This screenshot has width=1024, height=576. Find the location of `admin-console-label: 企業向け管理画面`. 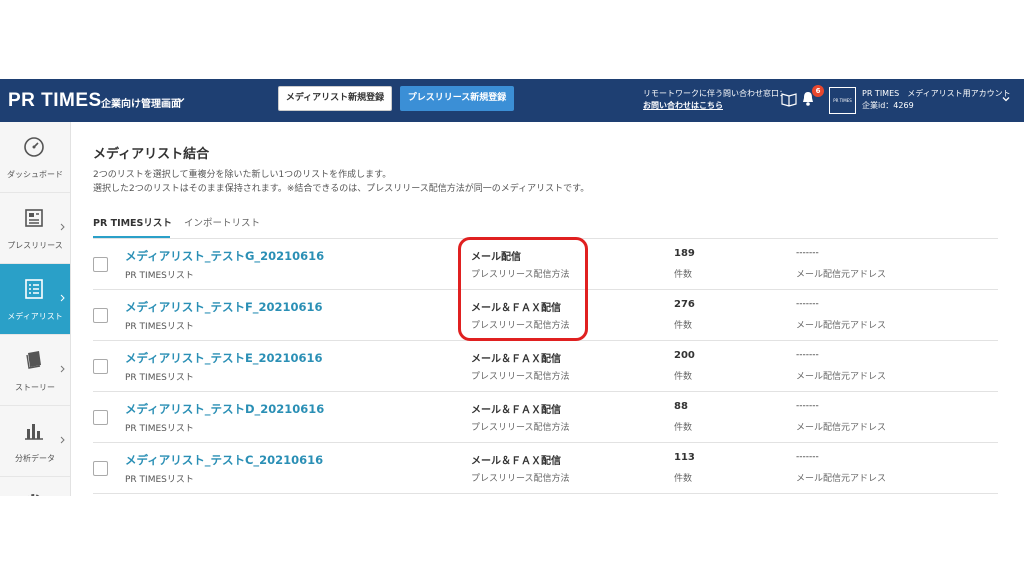

admin-console-label: 企業向け管理画面 is located at coordinates (141, 102).